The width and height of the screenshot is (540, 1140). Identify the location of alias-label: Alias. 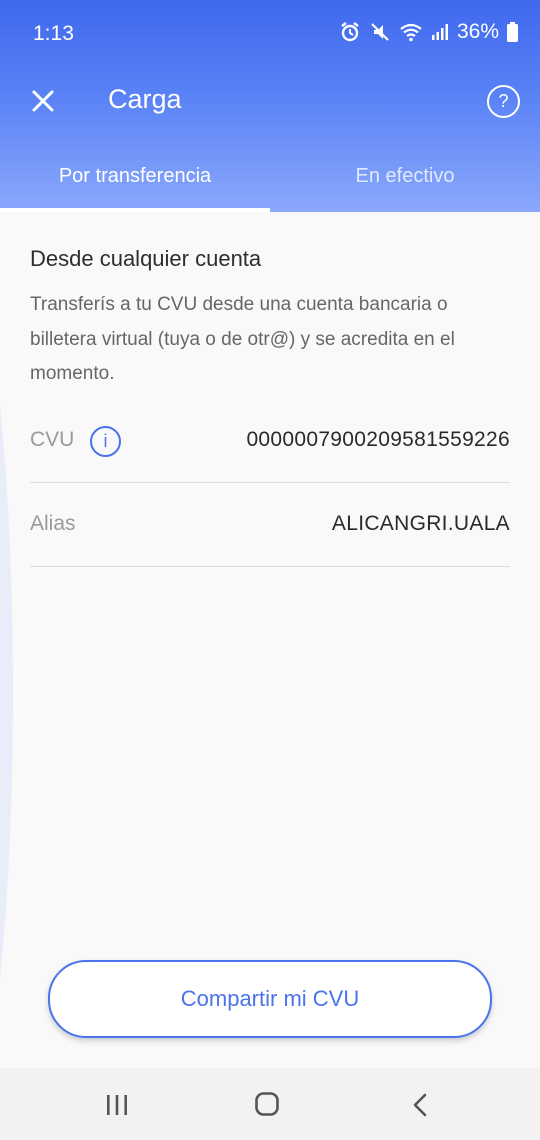
(53, 523).